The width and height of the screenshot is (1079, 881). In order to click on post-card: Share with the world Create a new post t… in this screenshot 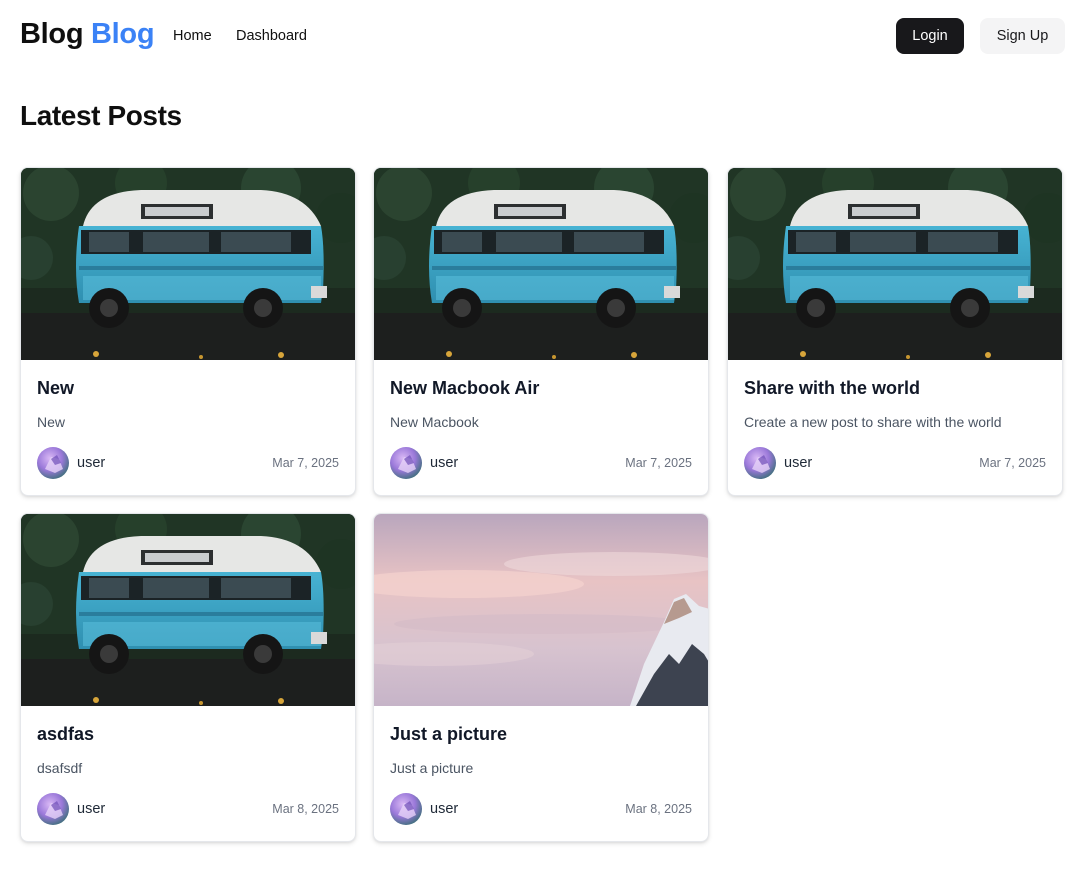, I will do `click(895, 331)`.